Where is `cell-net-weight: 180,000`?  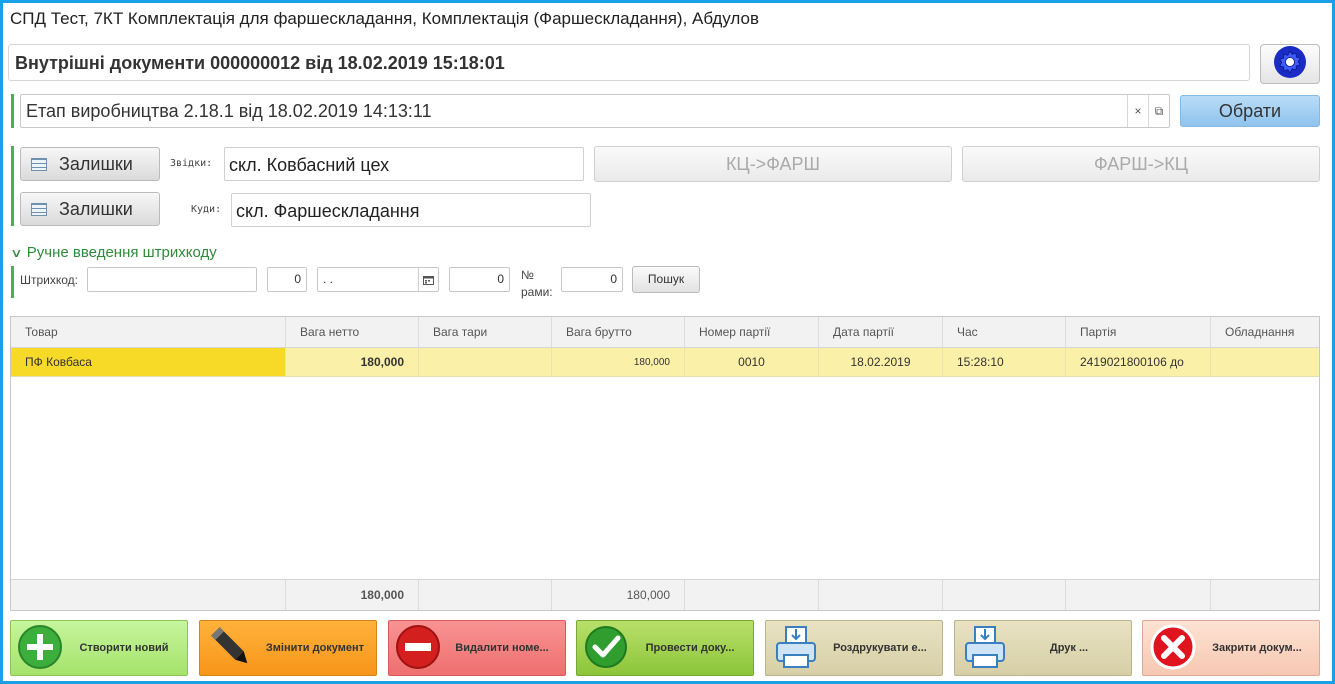
cell-net-weight: 180,000 is located at coordinates (352, 362).